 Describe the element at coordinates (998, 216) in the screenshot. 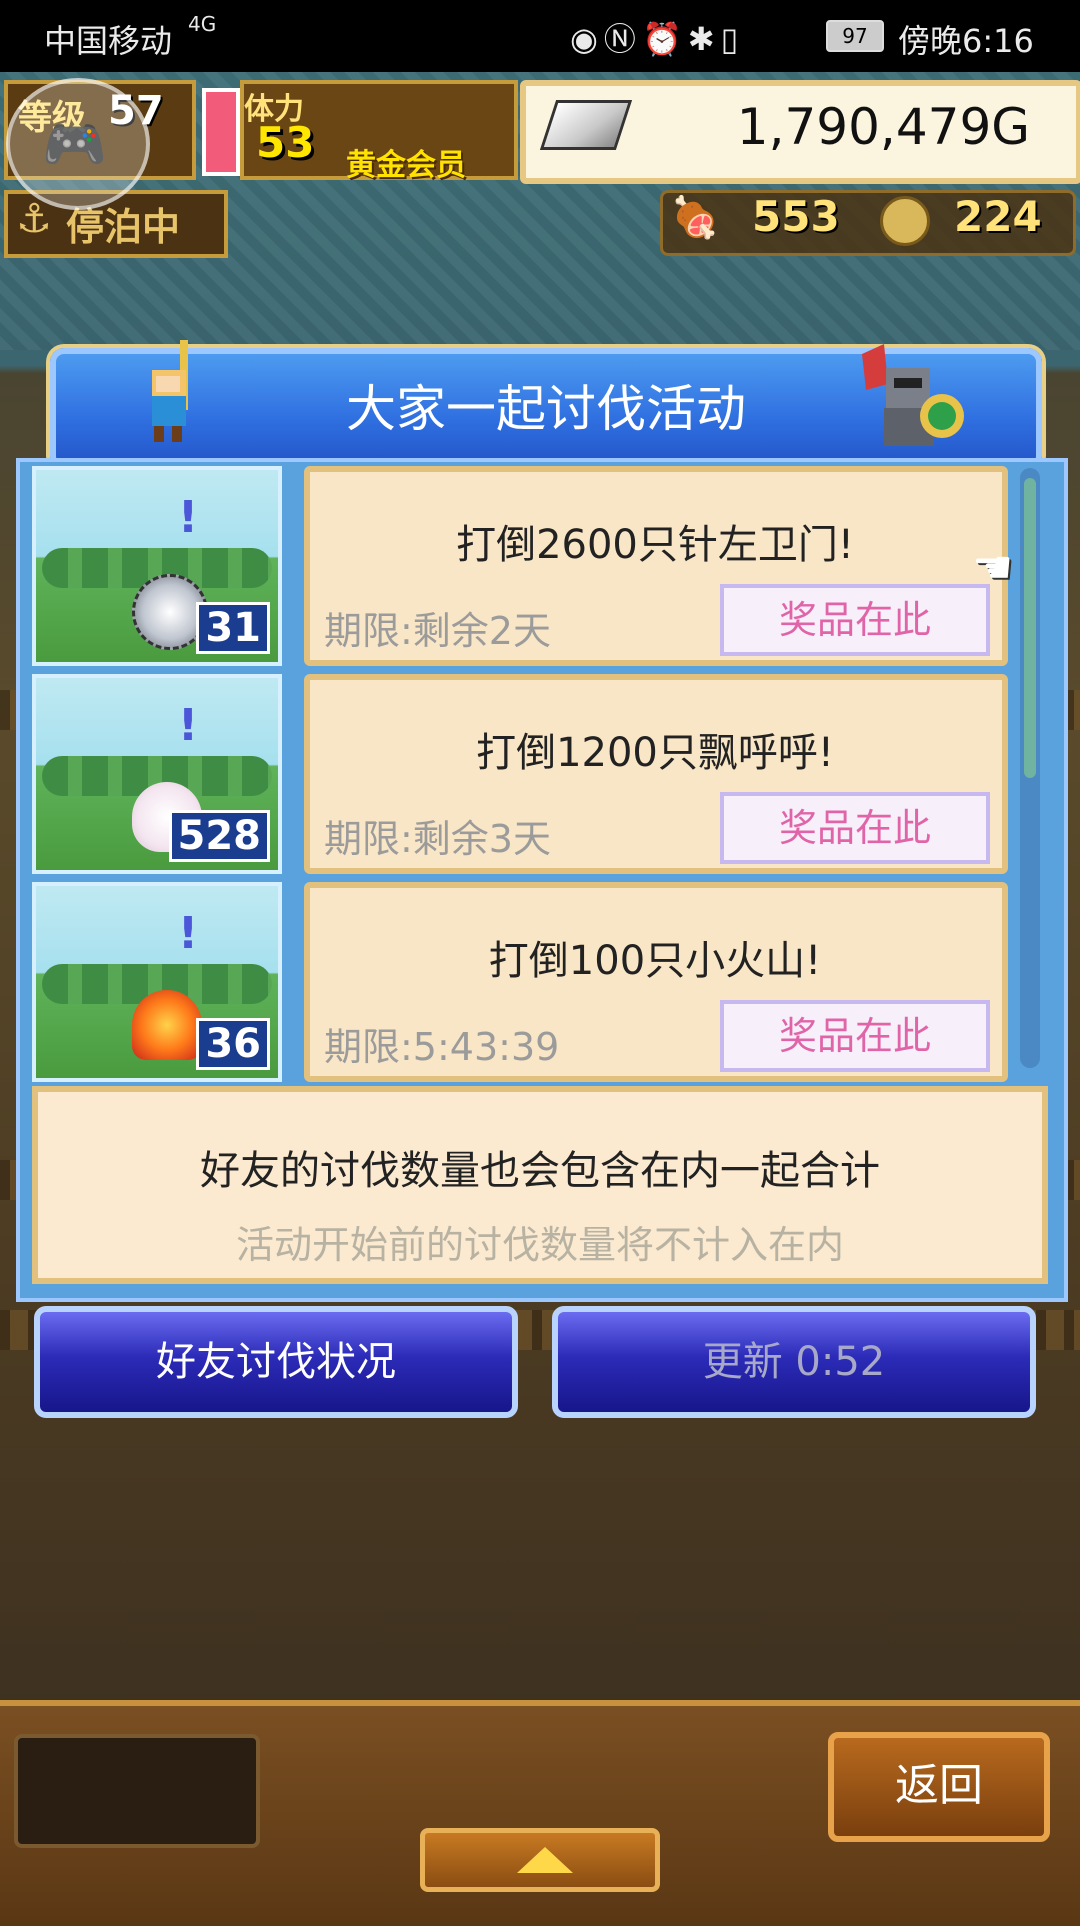

I see `coin-count: 224` at that location.